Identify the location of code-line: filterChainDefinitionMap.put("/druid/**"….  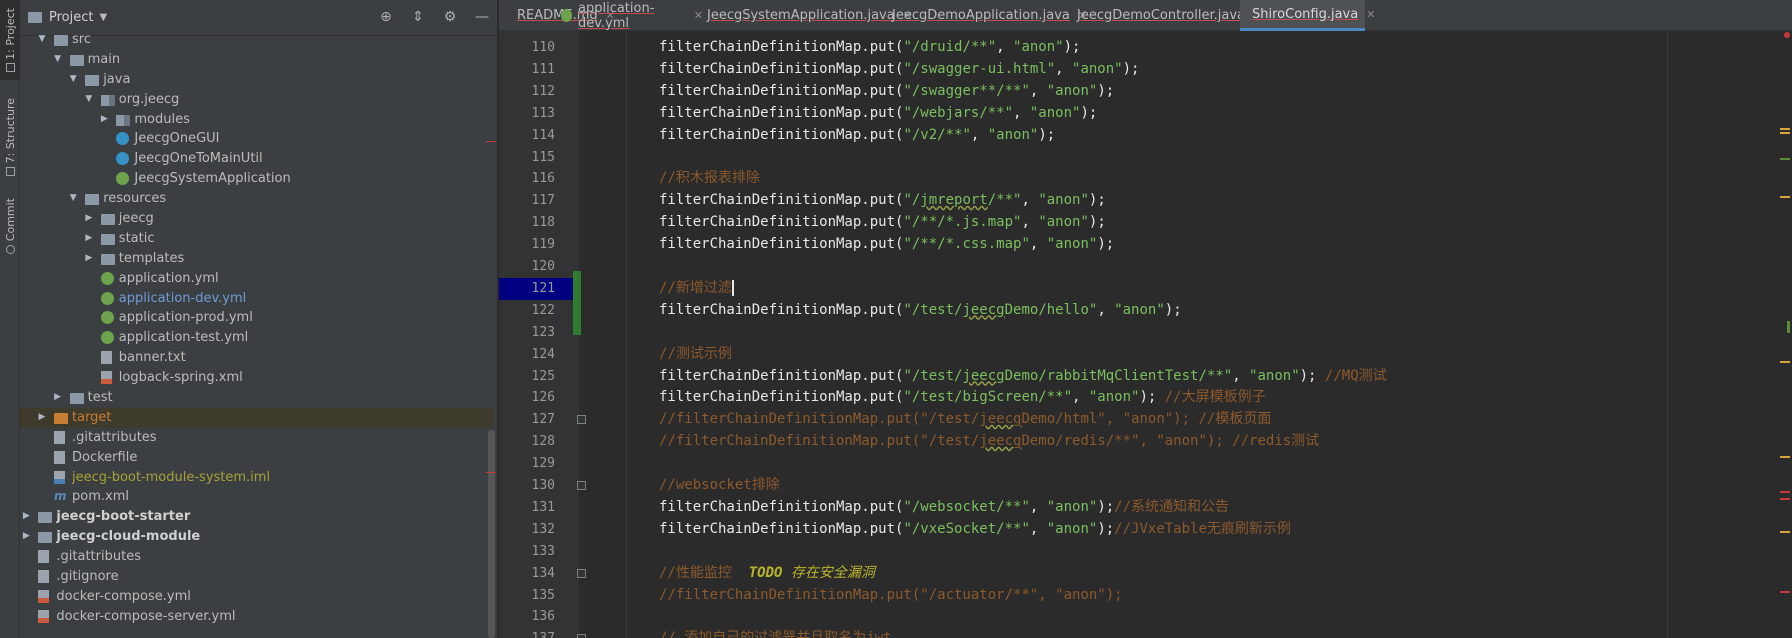
(1185, 48).